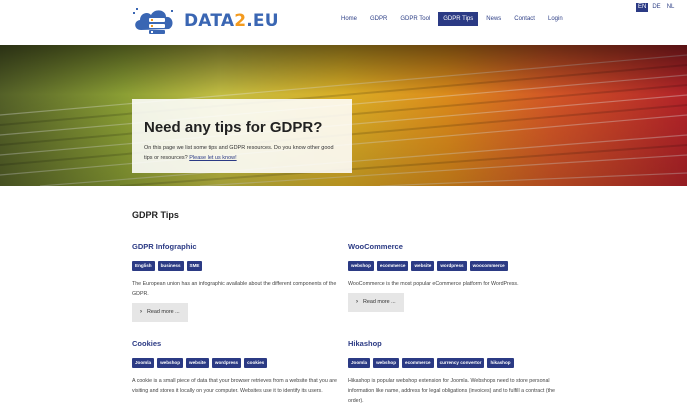 This screenshot has height=412, width=687. Describe the element at coordinates (155, 215) in the screenshot. I see `section-title: GDPR Tips` at that location.